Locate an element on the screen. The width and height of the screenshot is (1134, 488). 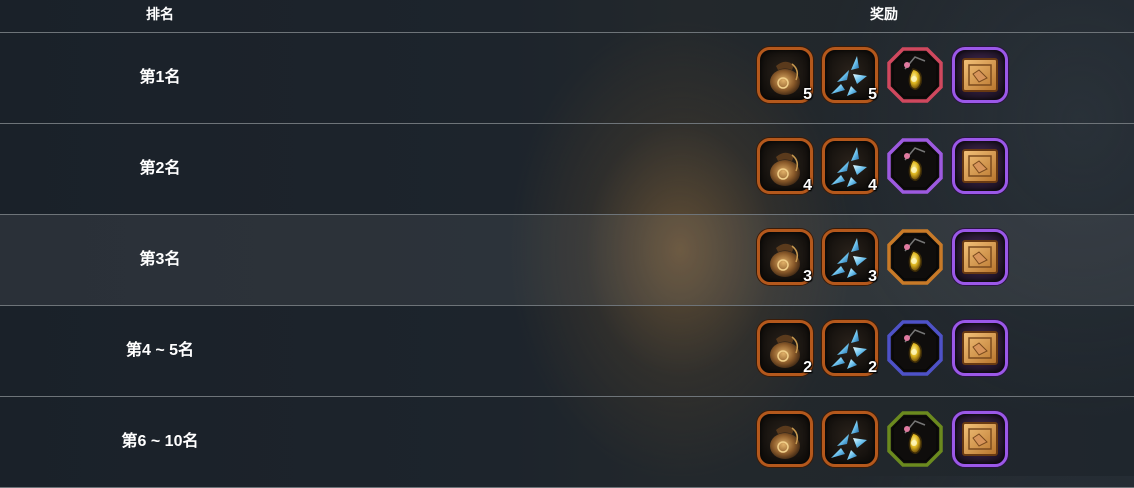
crystal-shard-icon: 2 is located at coordinates (850, 348).